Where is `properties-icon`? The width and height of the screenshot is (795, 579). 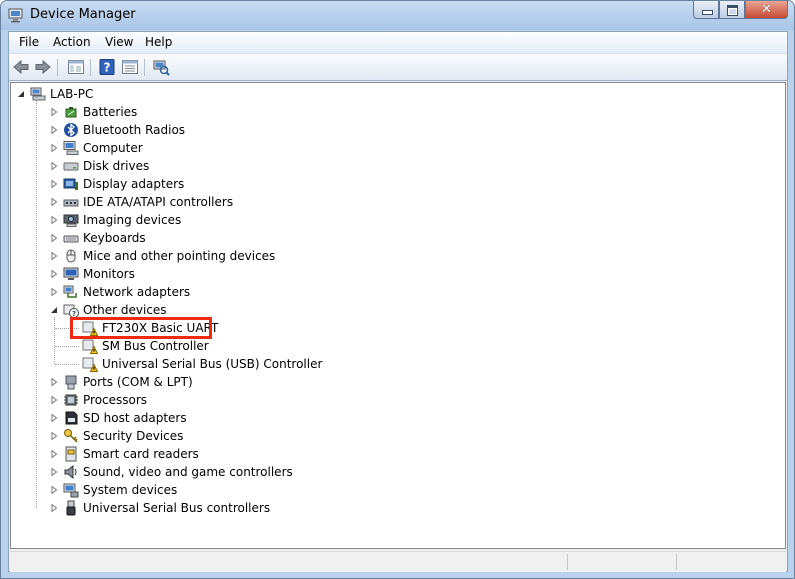
properties-icon is located at coordinates (130, 67).